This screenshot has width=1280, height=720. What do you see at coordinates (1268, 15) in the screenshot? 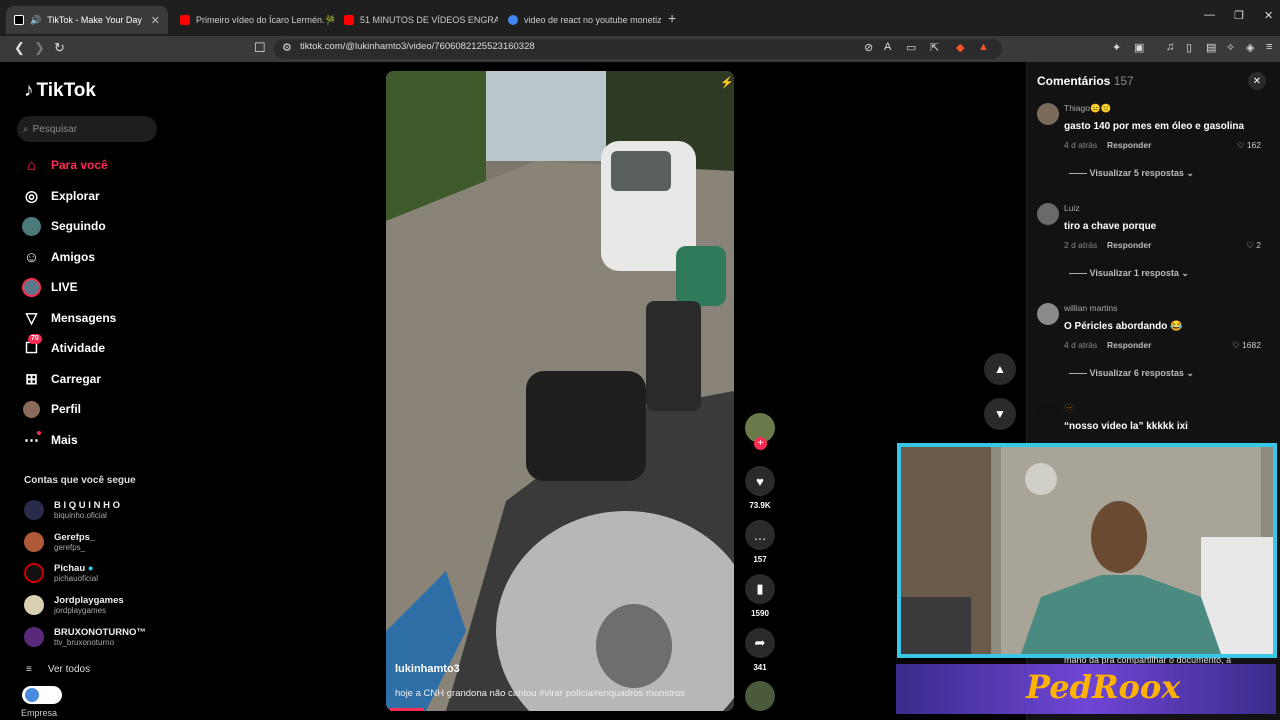
I see `window-close-icon: ✕` at bounding box center [1268, 15].